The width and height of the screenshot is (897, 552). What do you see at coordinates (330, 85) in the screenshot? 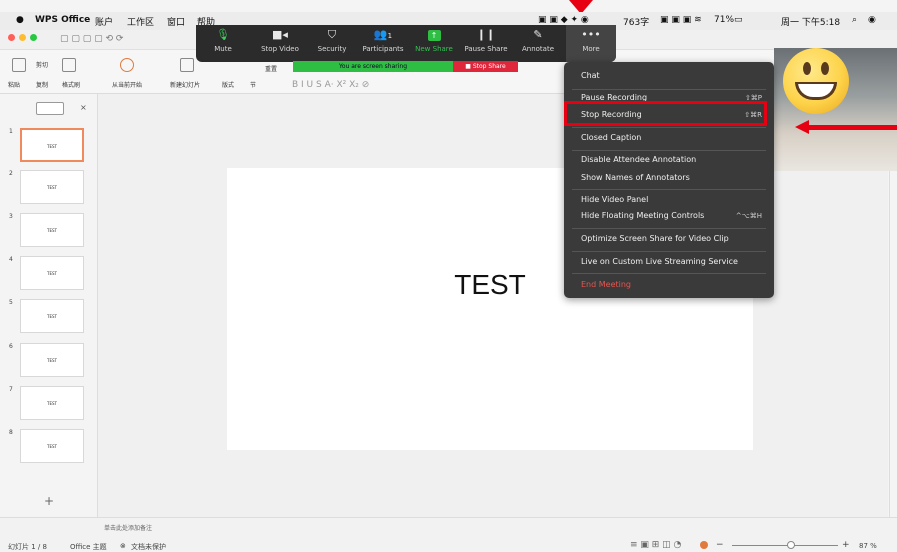
I see `font-format-icons: B I U S A· X² X₂ ⊘` at bounding box center [330, 85].